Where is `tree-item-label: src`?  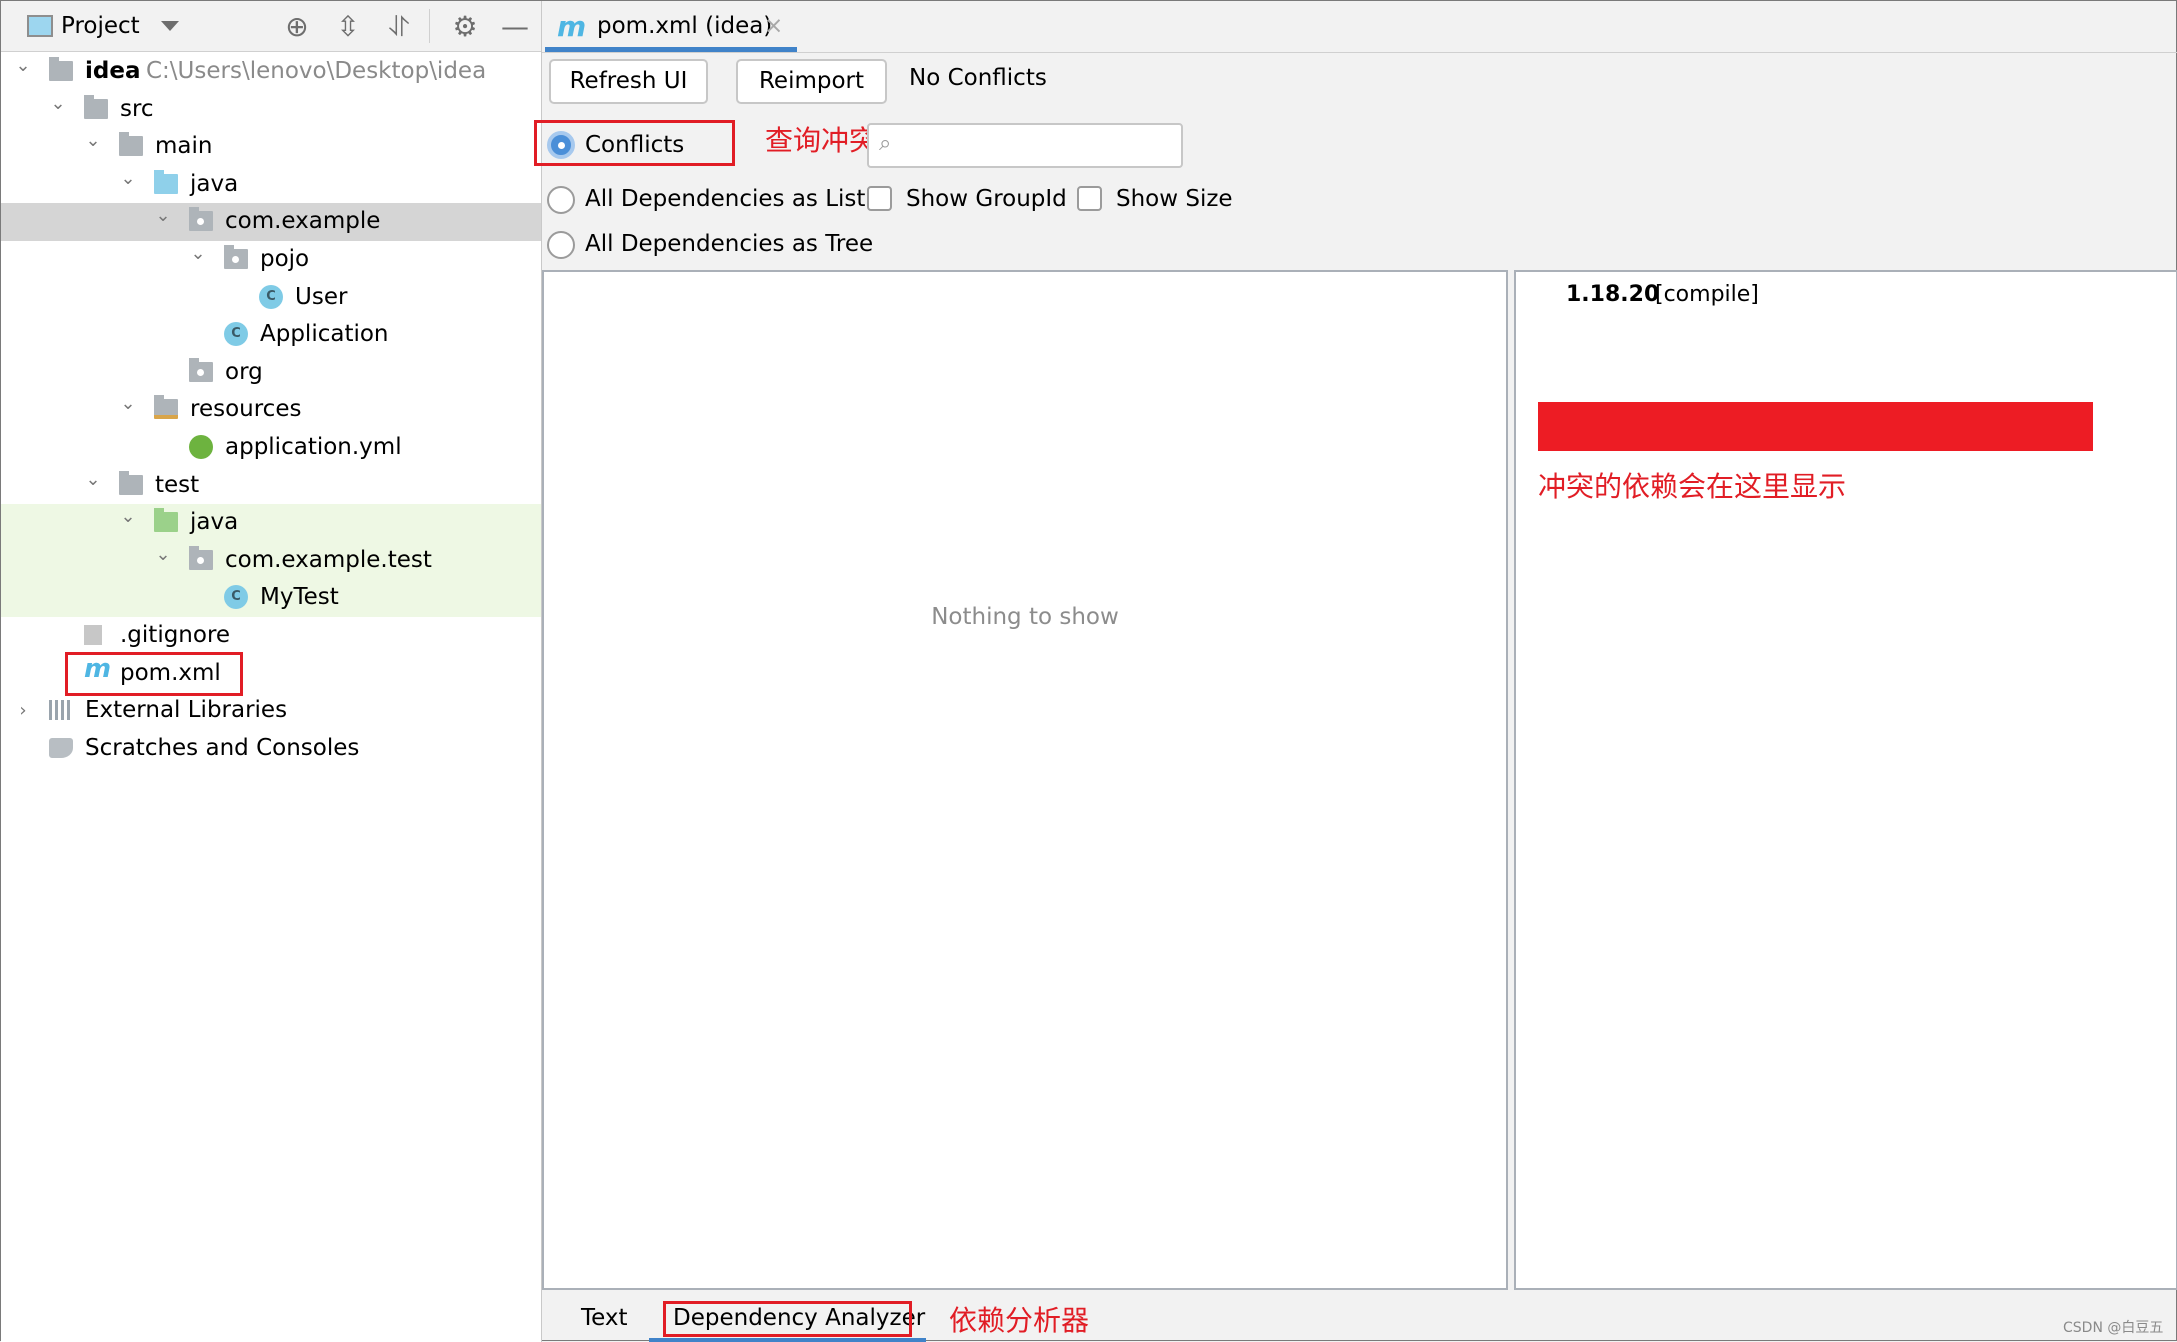 tree-item-label: src is located at coordinates (137, 108).